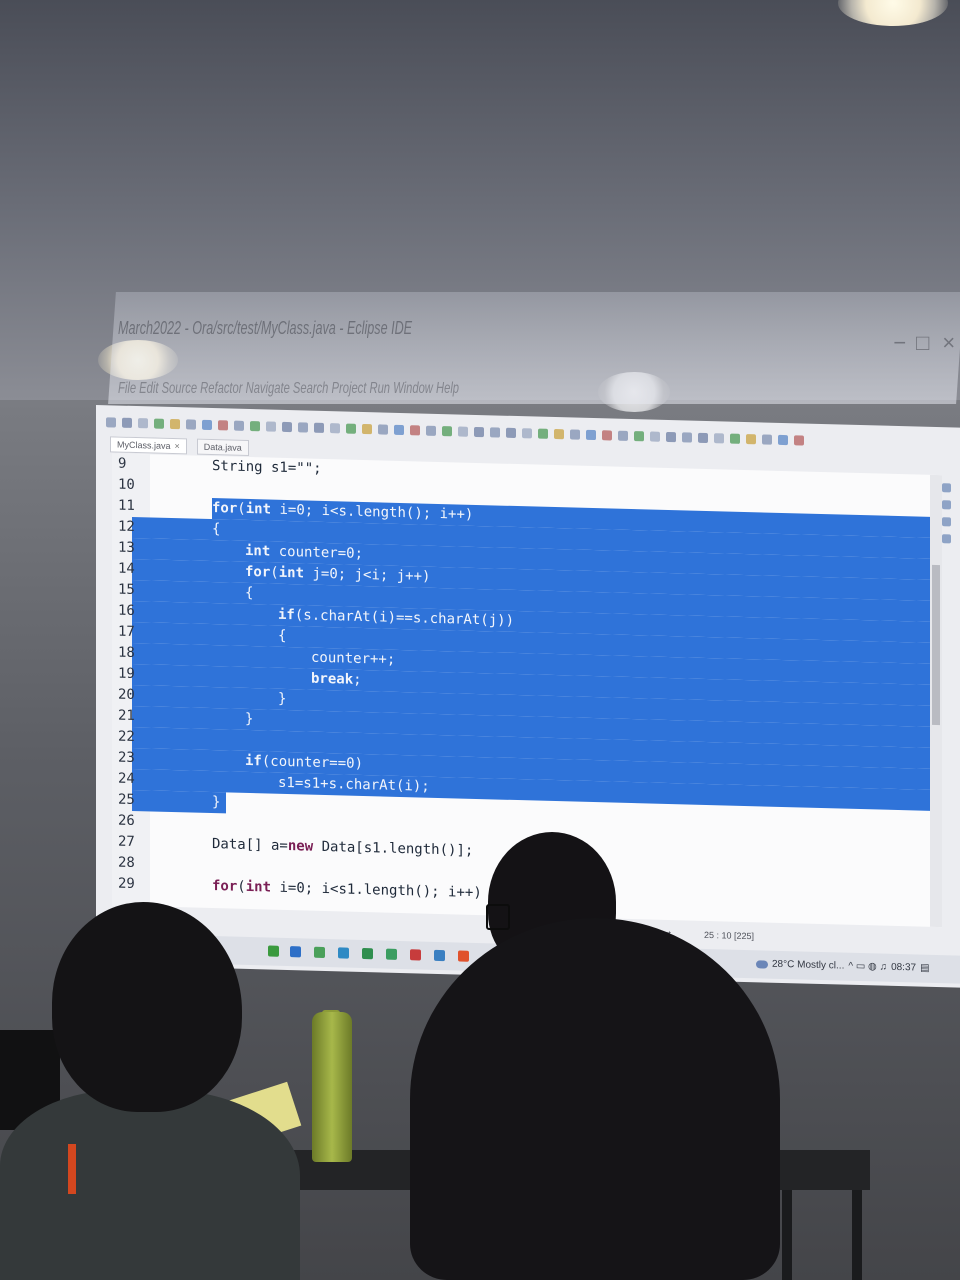 The width and height of the screenshot is (960, 1280). What do you see at coordinates (353, 658) in the screenshot?
I see `code-text: counter++;` at bounding box center [353, 658].